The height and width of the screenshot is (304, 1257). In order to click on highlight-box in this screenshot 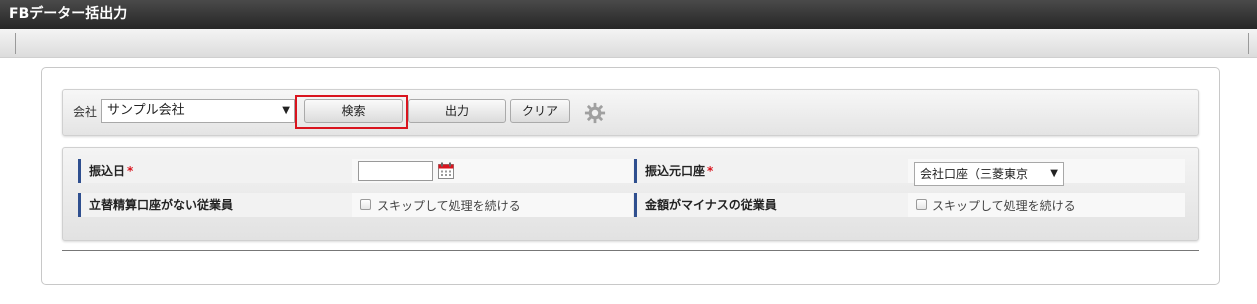, I will do `click(351, 112)`.